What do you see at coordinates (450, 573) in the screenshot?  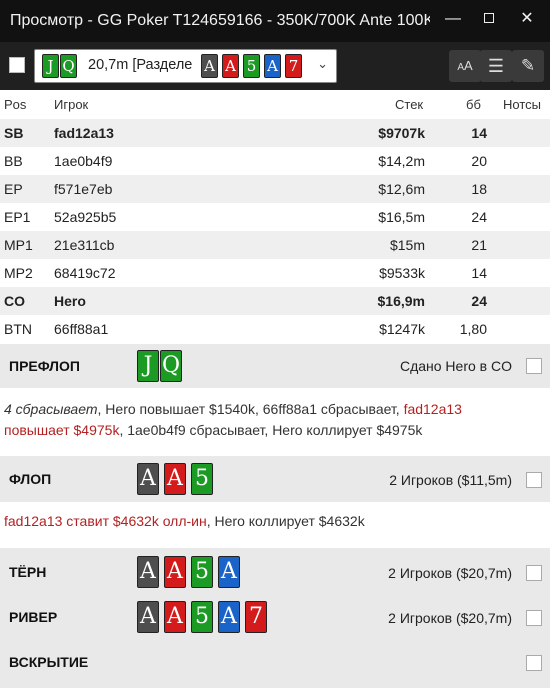 I see `street-info-turn: 2 Игроков ($20,7m)` at bounding box center [450, 573].